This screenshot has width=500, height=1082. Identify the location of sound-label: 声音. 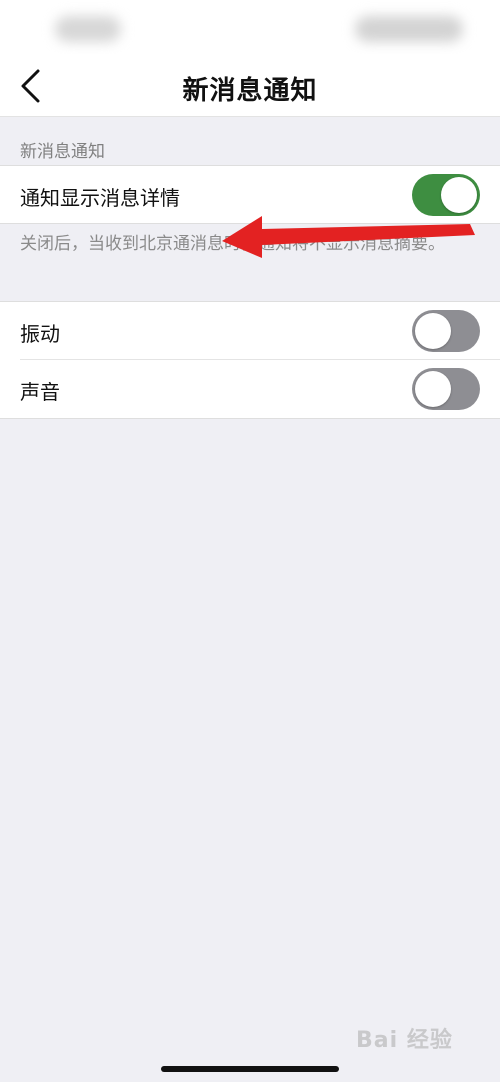
(40, 392).